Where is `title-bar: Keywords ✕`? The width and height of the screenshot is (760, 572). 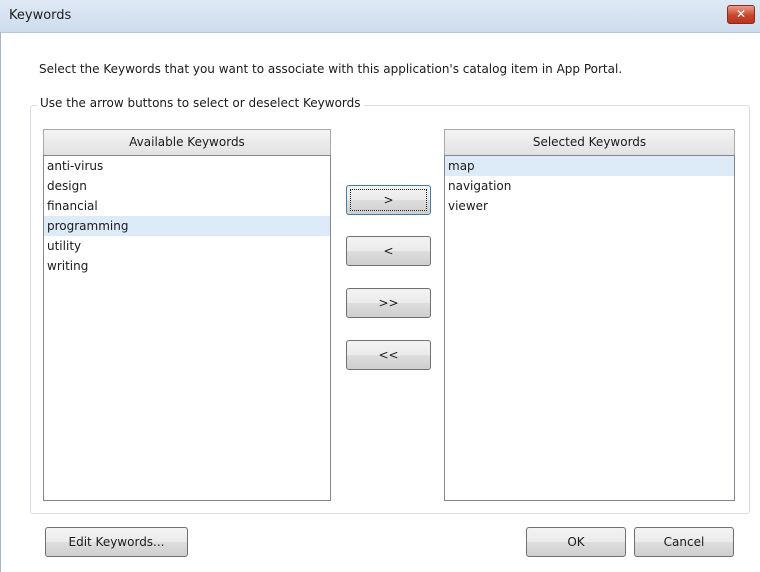 title-bar: Keywords ✕ is located at coordinates (380, 16).